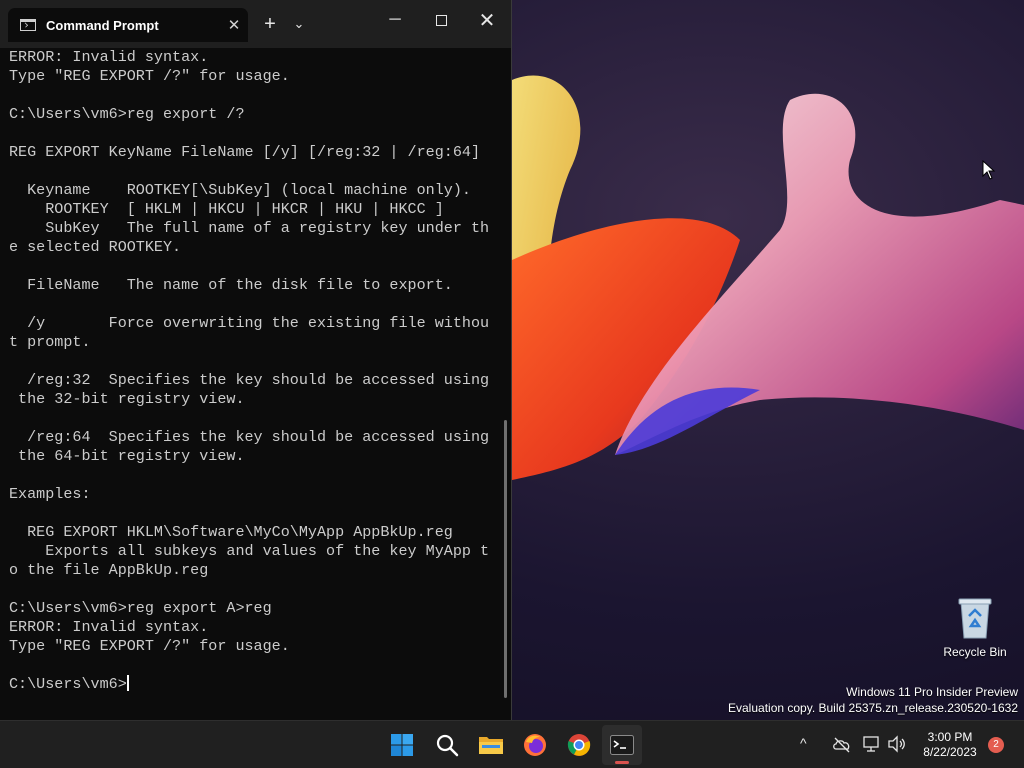 Image resolution: width=1024 pixels, height=768 pixels. What do you see at coordinates (127, 114) in the screenshot?
I see `console-line: C:\Users\vm6>reg export /?` at bounding box center [127, 114].